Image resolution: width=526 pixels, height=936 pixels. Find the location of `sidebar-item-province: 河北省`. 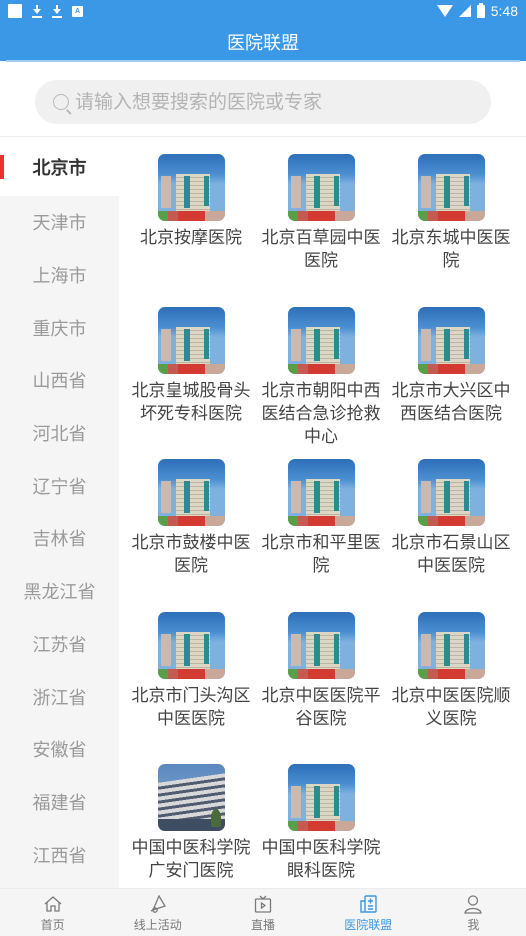

sidebar-item-province: 河北省 is located at coordinates (59, 433).